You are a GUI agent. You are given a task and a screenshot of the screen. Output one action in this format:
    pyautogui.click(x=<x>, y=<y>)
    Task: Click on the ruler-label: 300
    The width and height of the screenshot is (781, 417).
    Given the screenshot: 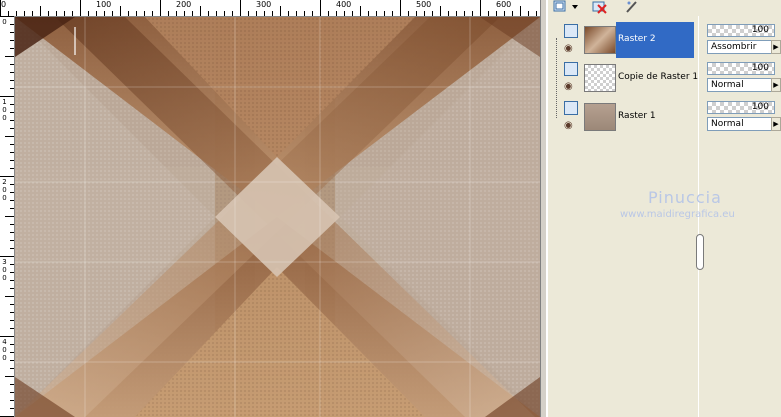 What is the action you would take?
    pyautogui.click(x=264, y=4)
    